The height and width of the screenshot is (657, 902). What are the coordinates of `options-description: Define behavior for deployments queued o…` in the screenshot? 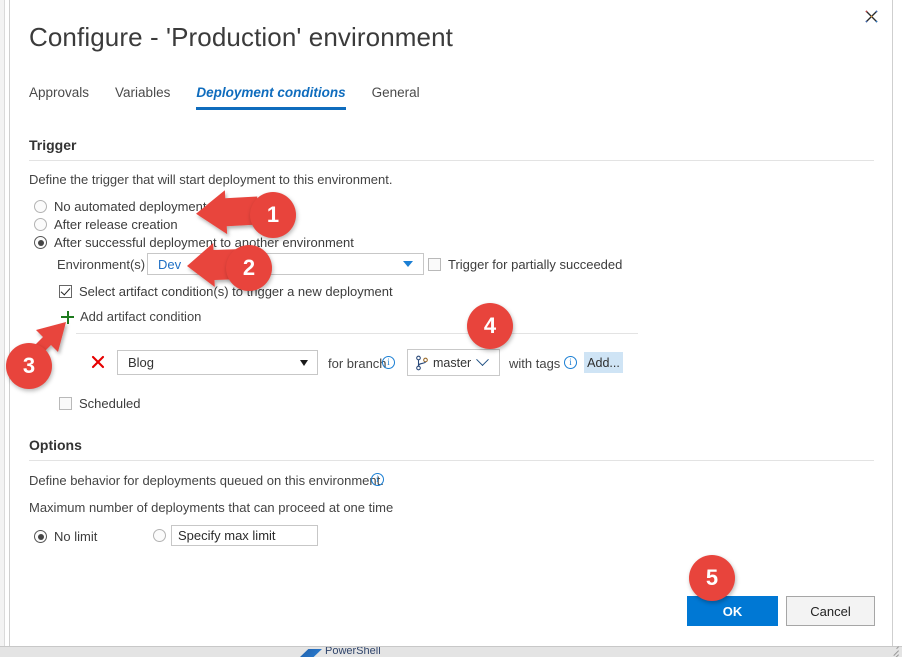 It's located at (206, 480).